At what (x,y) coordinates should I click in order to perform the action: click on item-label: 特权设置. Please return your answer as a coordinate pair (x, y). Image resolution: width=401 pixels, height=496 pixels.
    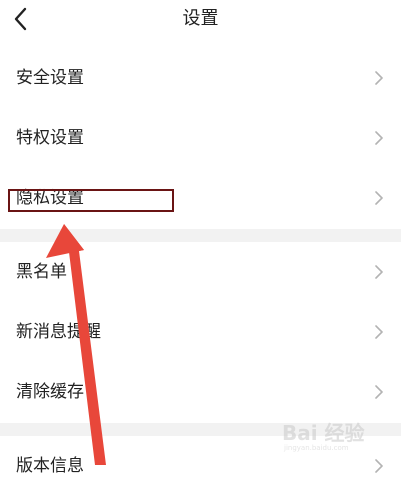
    Looking at the image, I should click on (50, 138).